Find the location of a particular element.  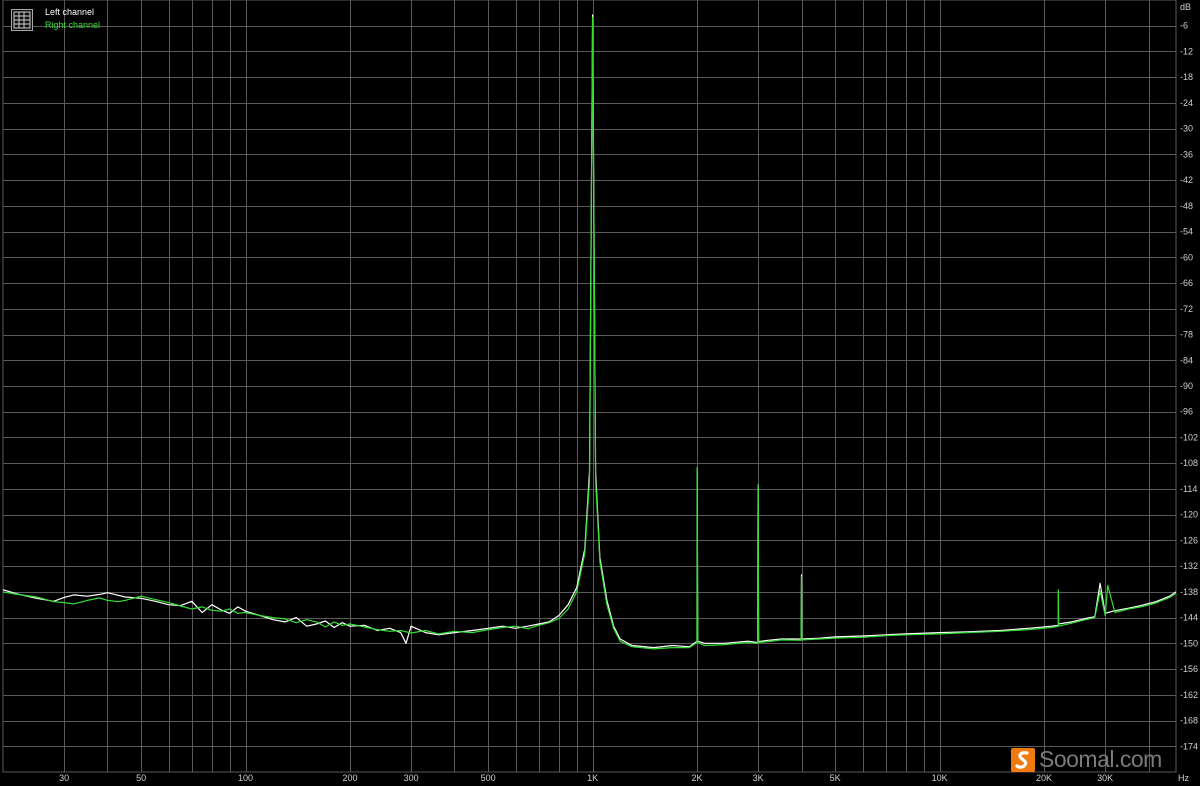

x-tick-label: 20K is located at coordinates (1044, 778).